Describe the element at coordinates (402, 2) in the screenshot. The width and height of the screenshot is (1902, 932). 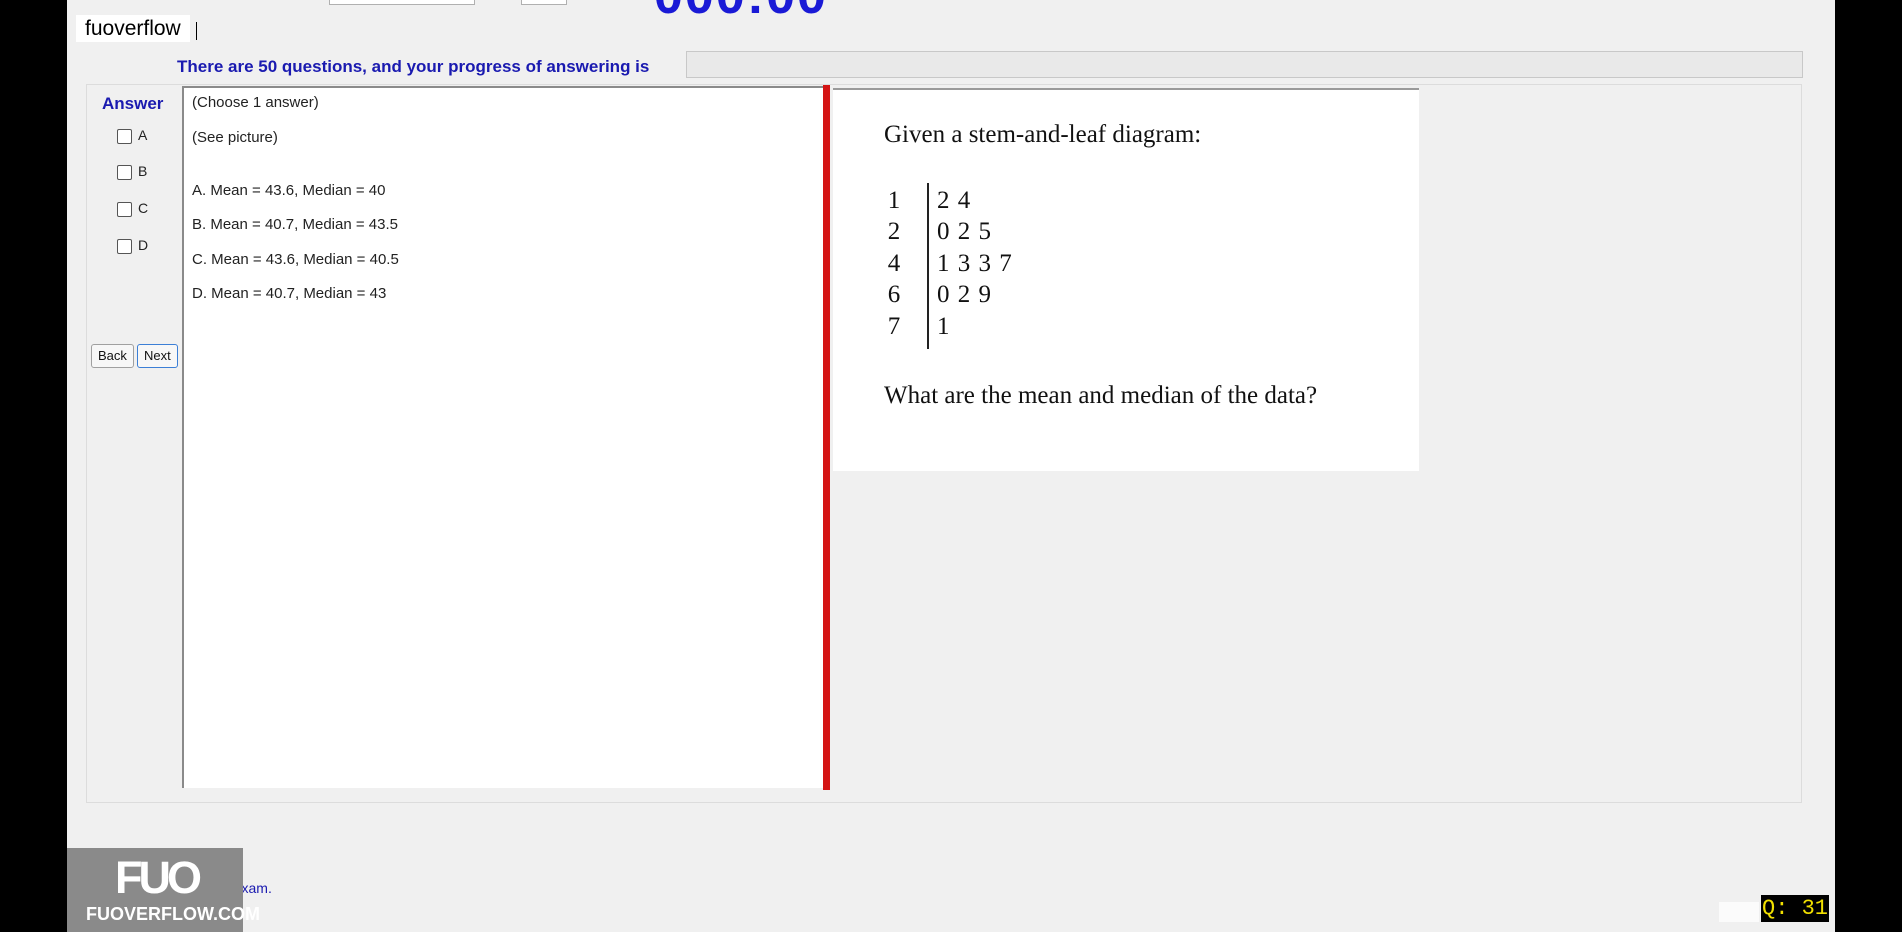
I see `top-dropdown` at that location.